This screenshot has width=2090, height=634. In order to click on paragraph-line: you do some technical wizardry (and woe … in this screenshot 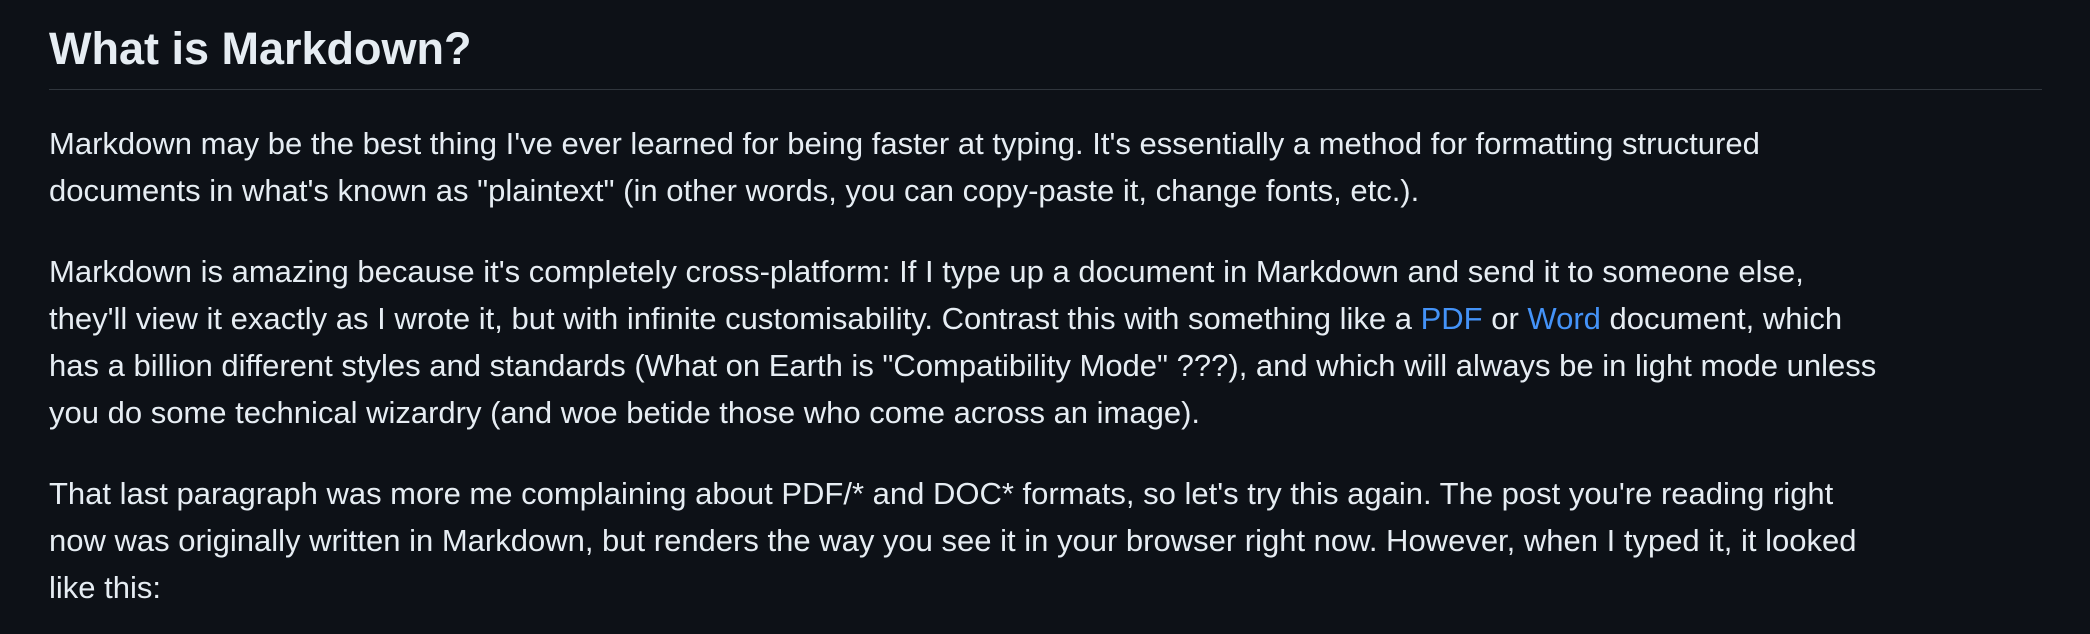, I will do `click(625, 412)`.